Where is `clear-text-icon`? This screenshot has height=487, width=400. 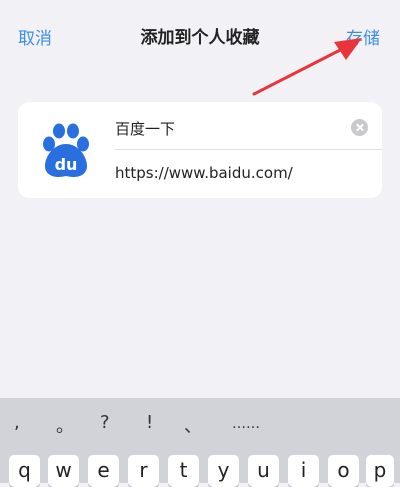 clear-text-icon is located at coordinates (359, 127).